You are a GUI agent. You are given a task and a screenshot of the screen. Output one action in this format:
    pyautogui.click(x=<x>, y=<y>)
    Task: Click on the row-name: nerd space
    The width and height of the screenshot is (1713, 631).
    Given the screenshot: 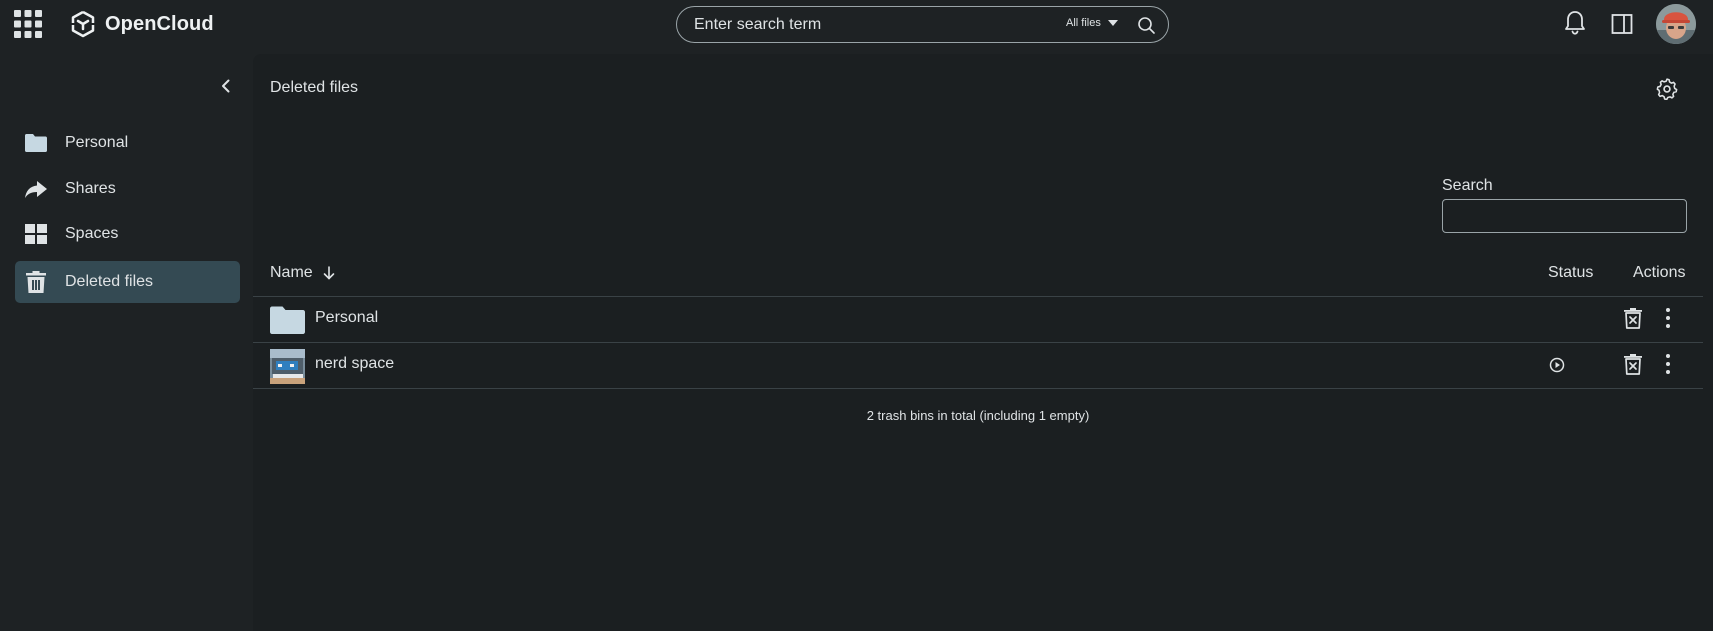 What is the action you would take?
    pyautogui.click(x=355, y=363)
    